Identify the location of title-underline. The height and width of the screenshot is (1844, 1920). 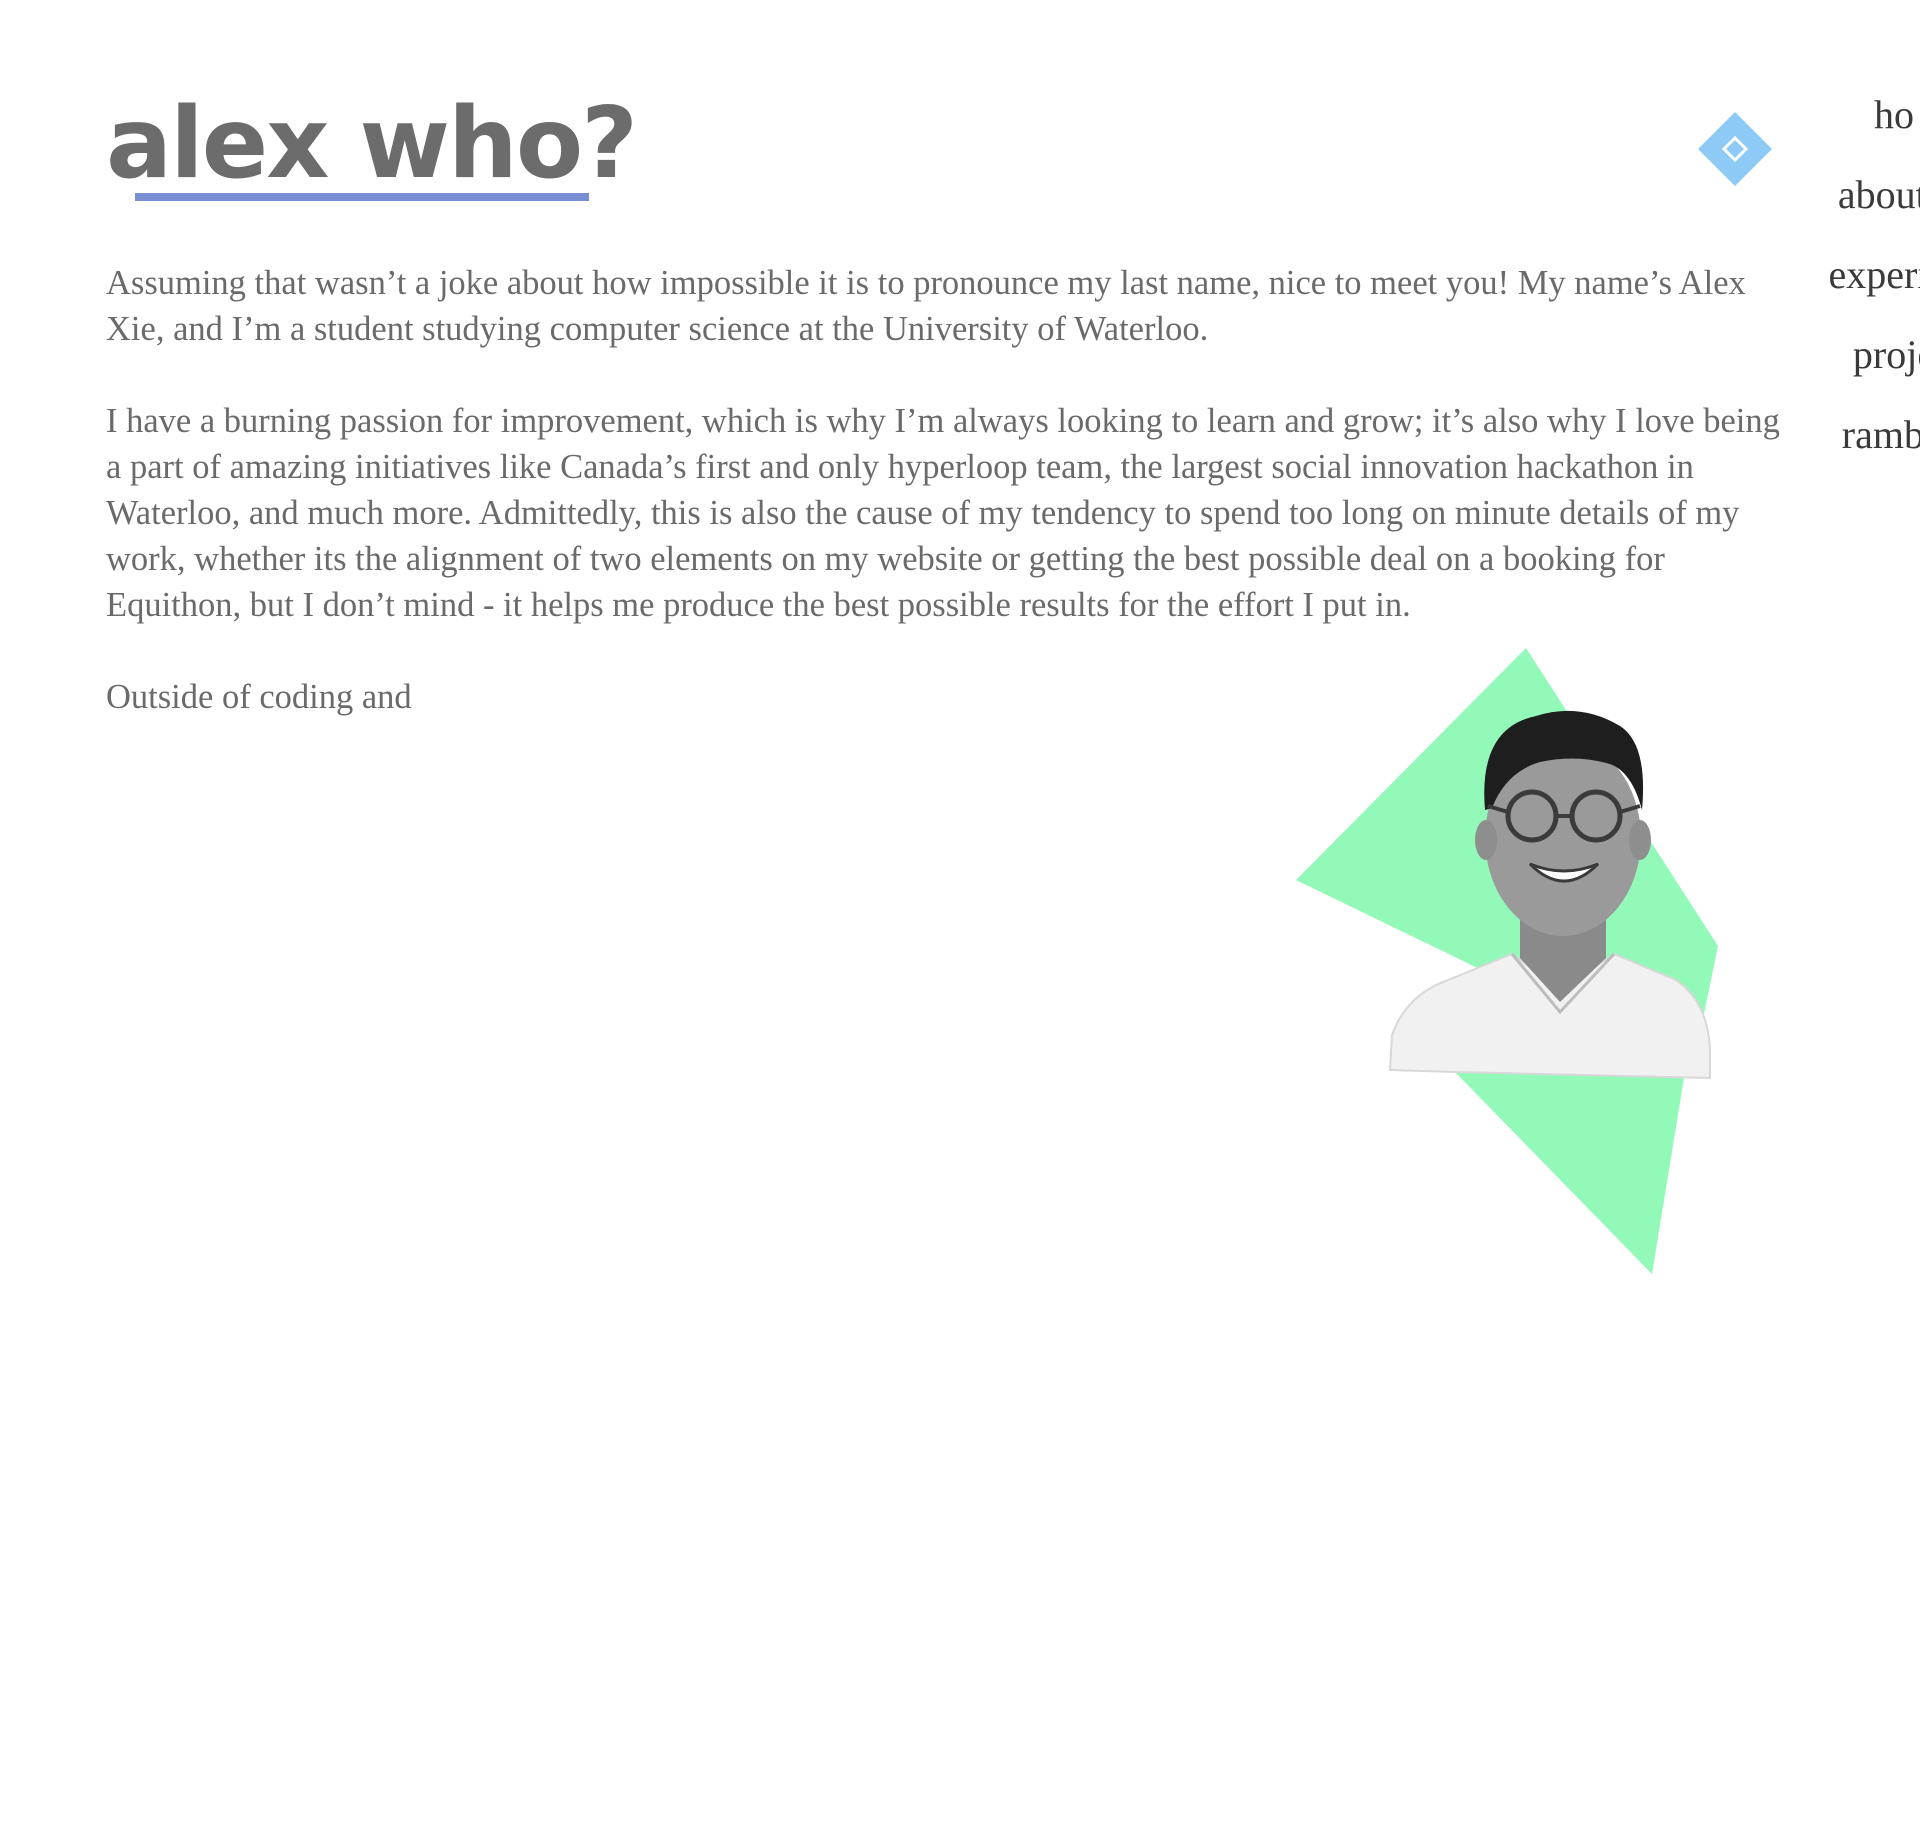
(362, 197).